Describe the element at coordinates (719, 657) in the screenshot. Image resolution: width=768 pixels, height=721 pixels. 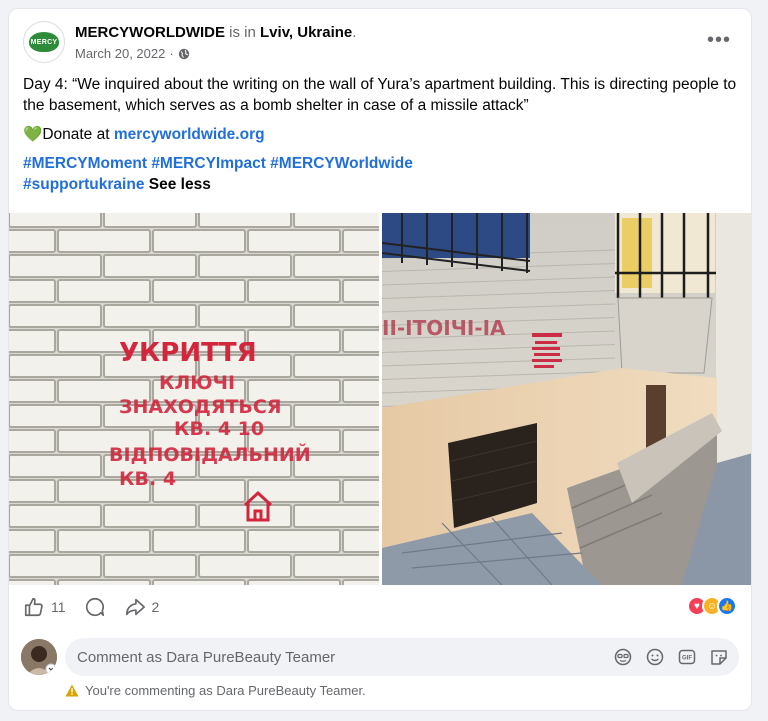
I see `sticker-icon` at that location.